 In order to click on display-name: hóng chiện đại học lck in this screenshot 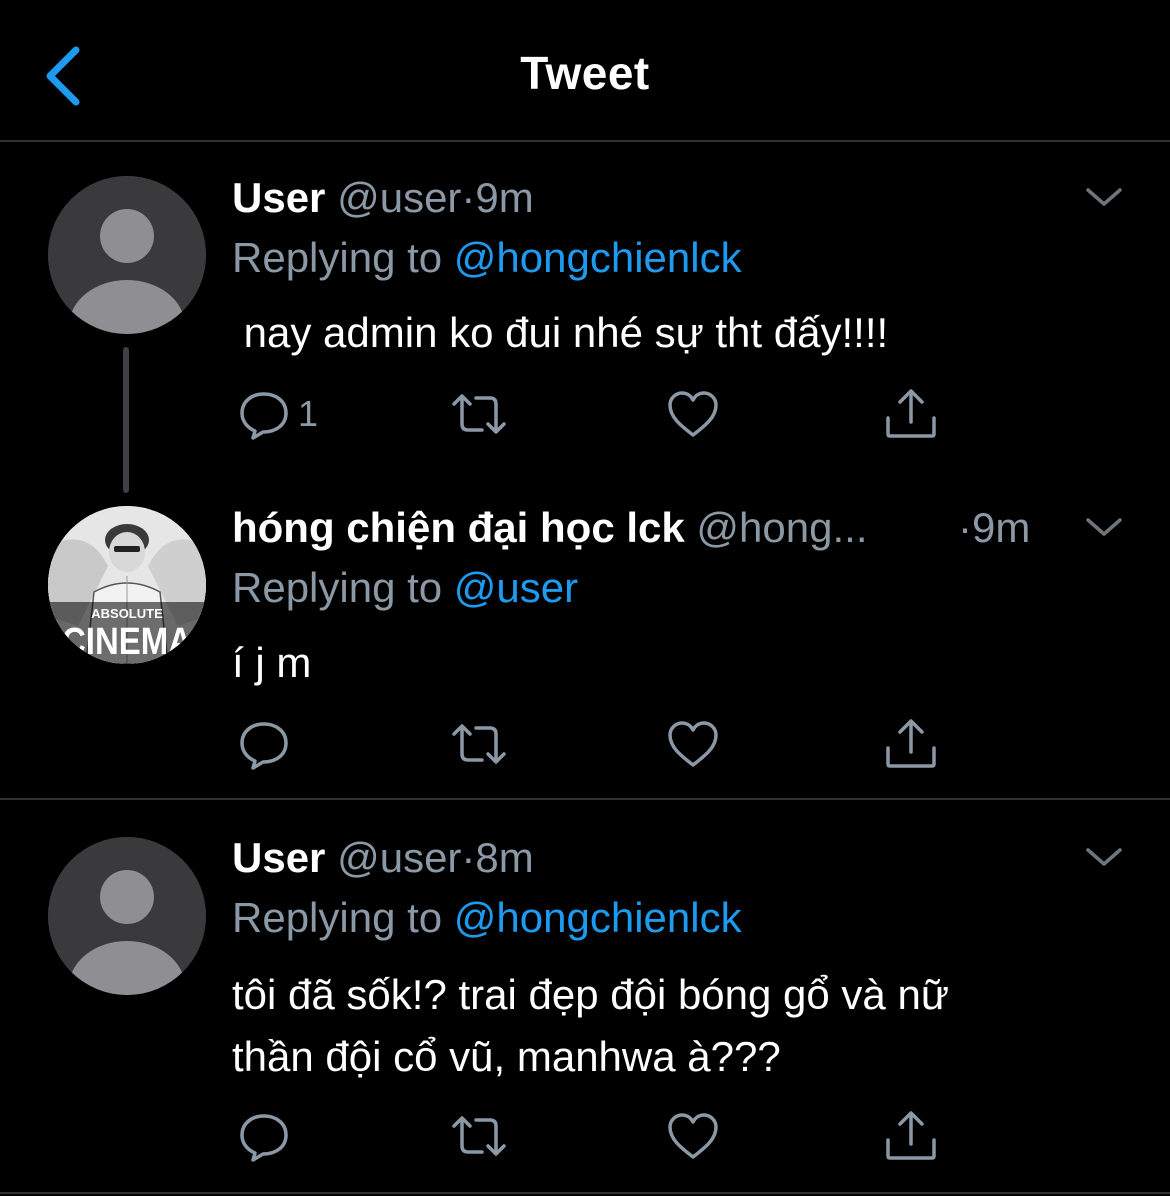, I will do `click(458, 527)`.